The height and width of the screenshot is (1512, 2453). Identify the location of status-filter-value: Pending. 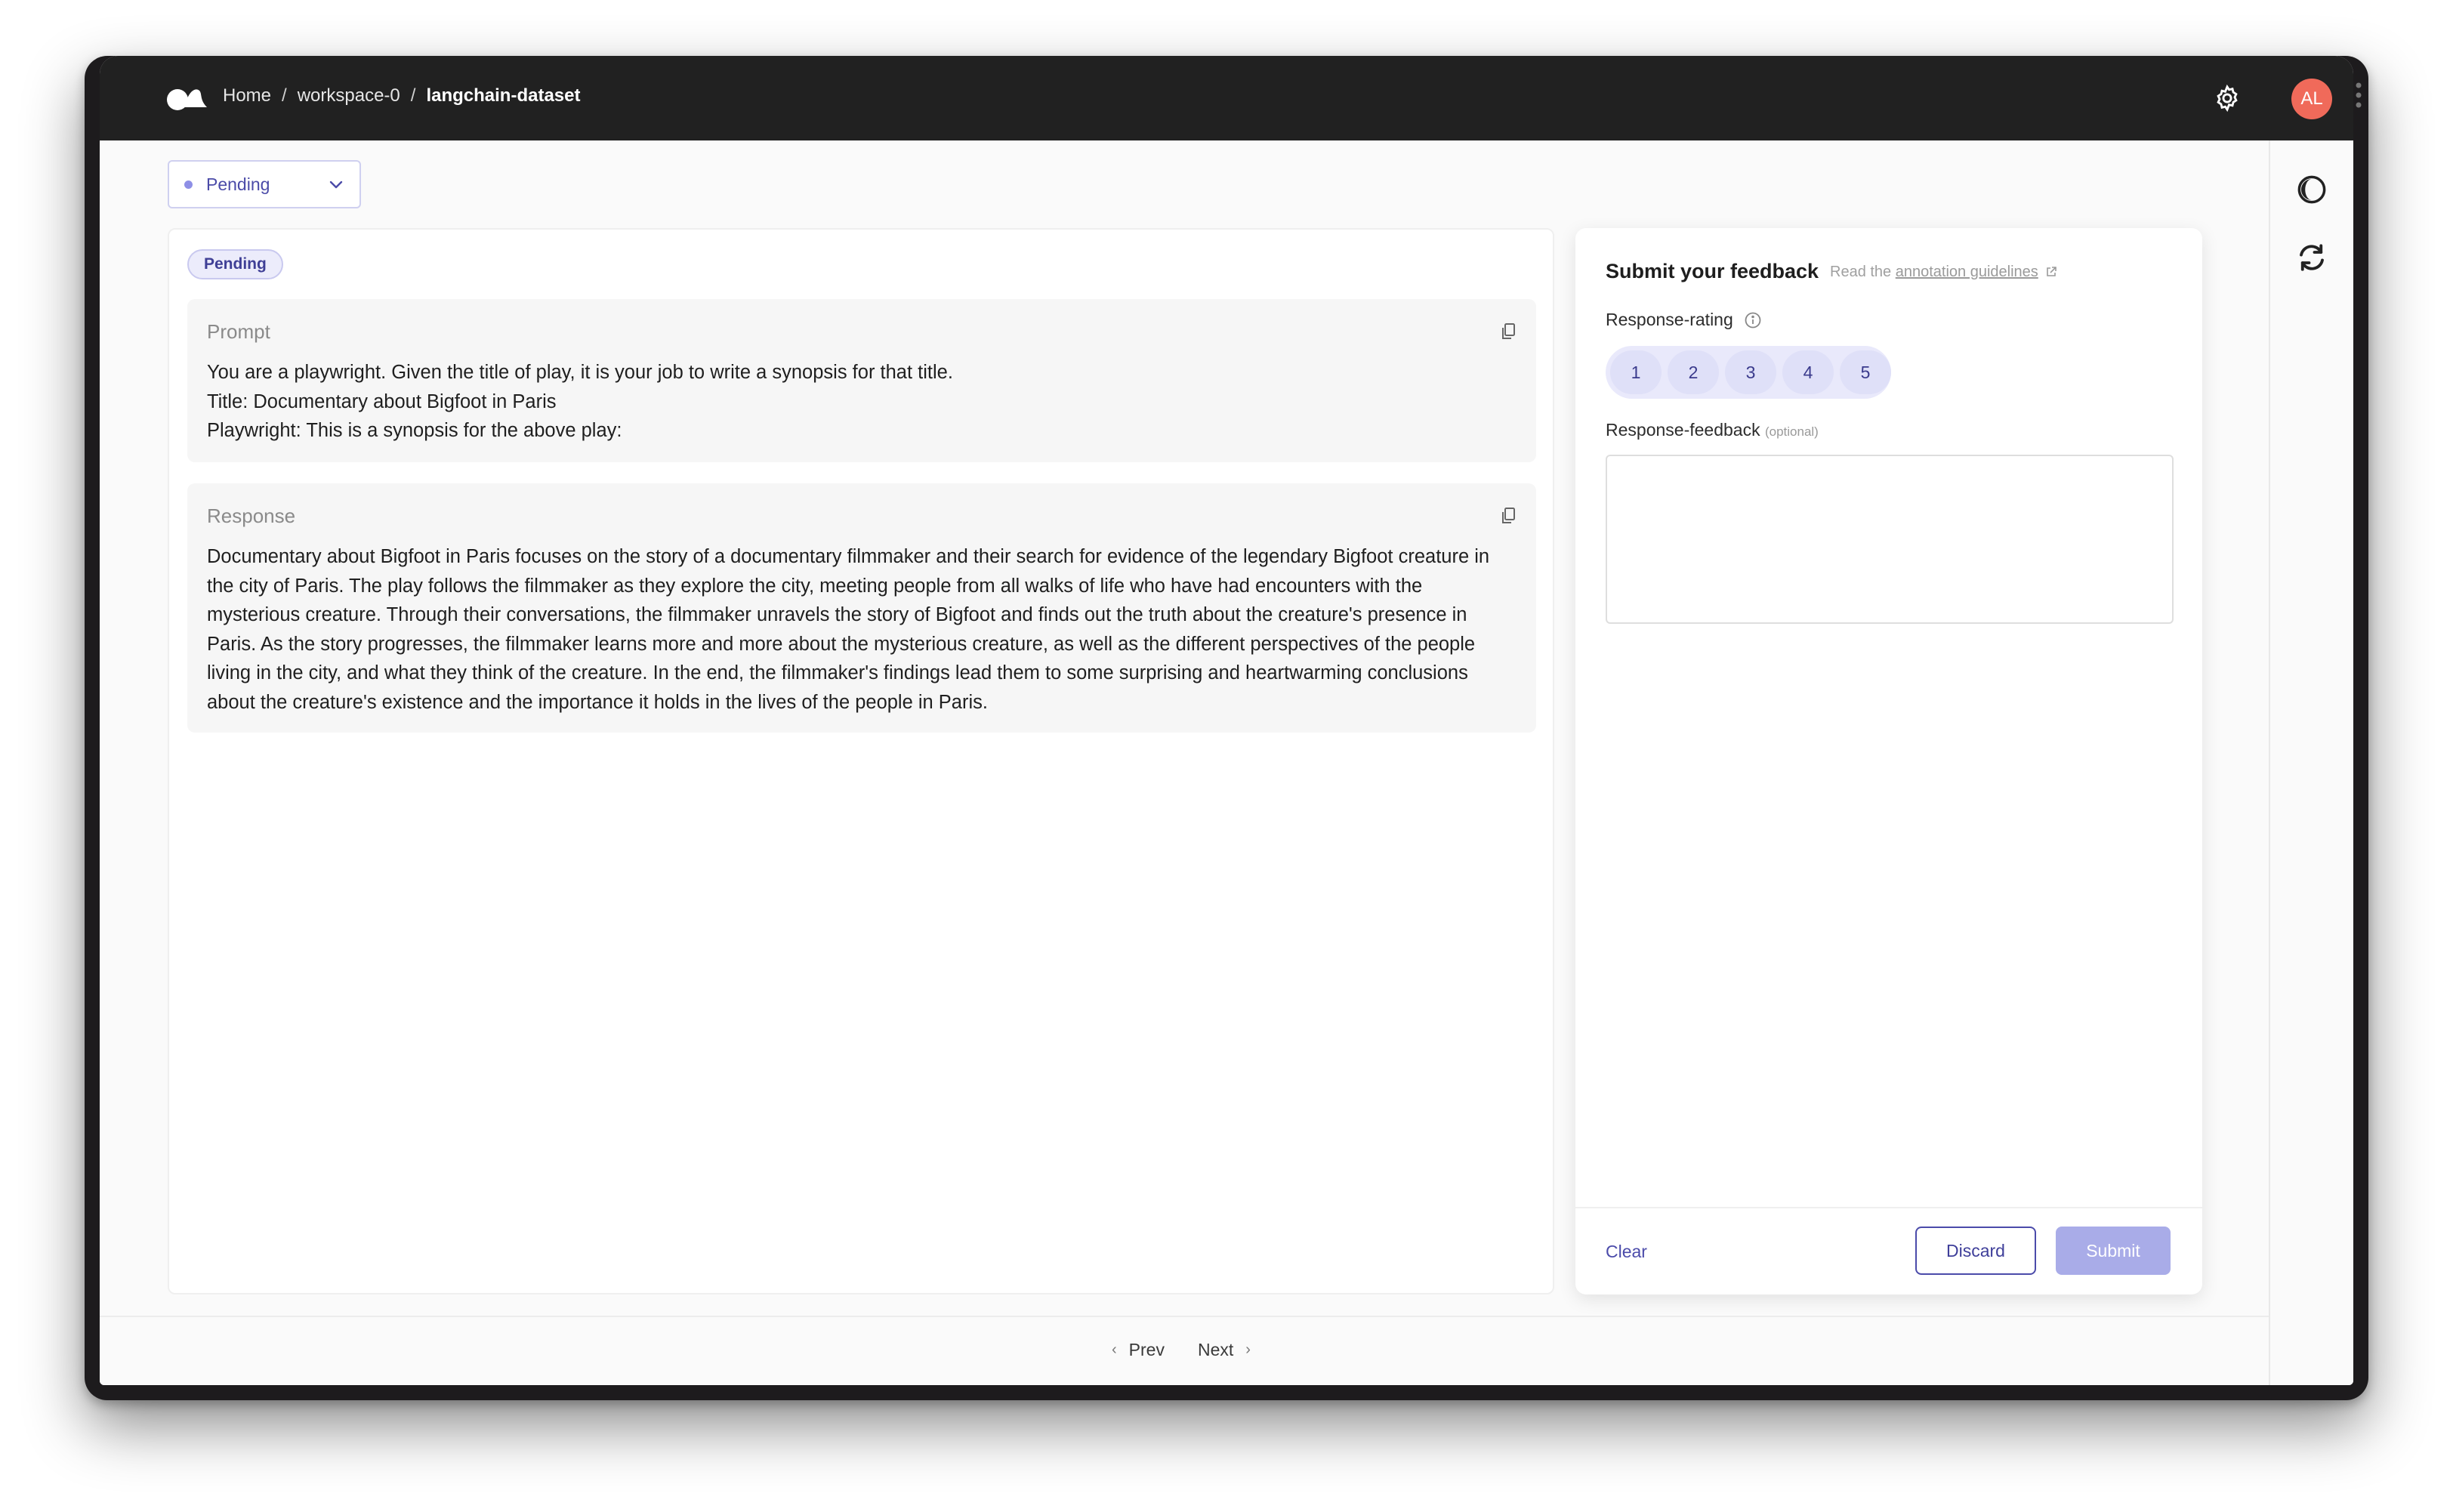
(238, 184).